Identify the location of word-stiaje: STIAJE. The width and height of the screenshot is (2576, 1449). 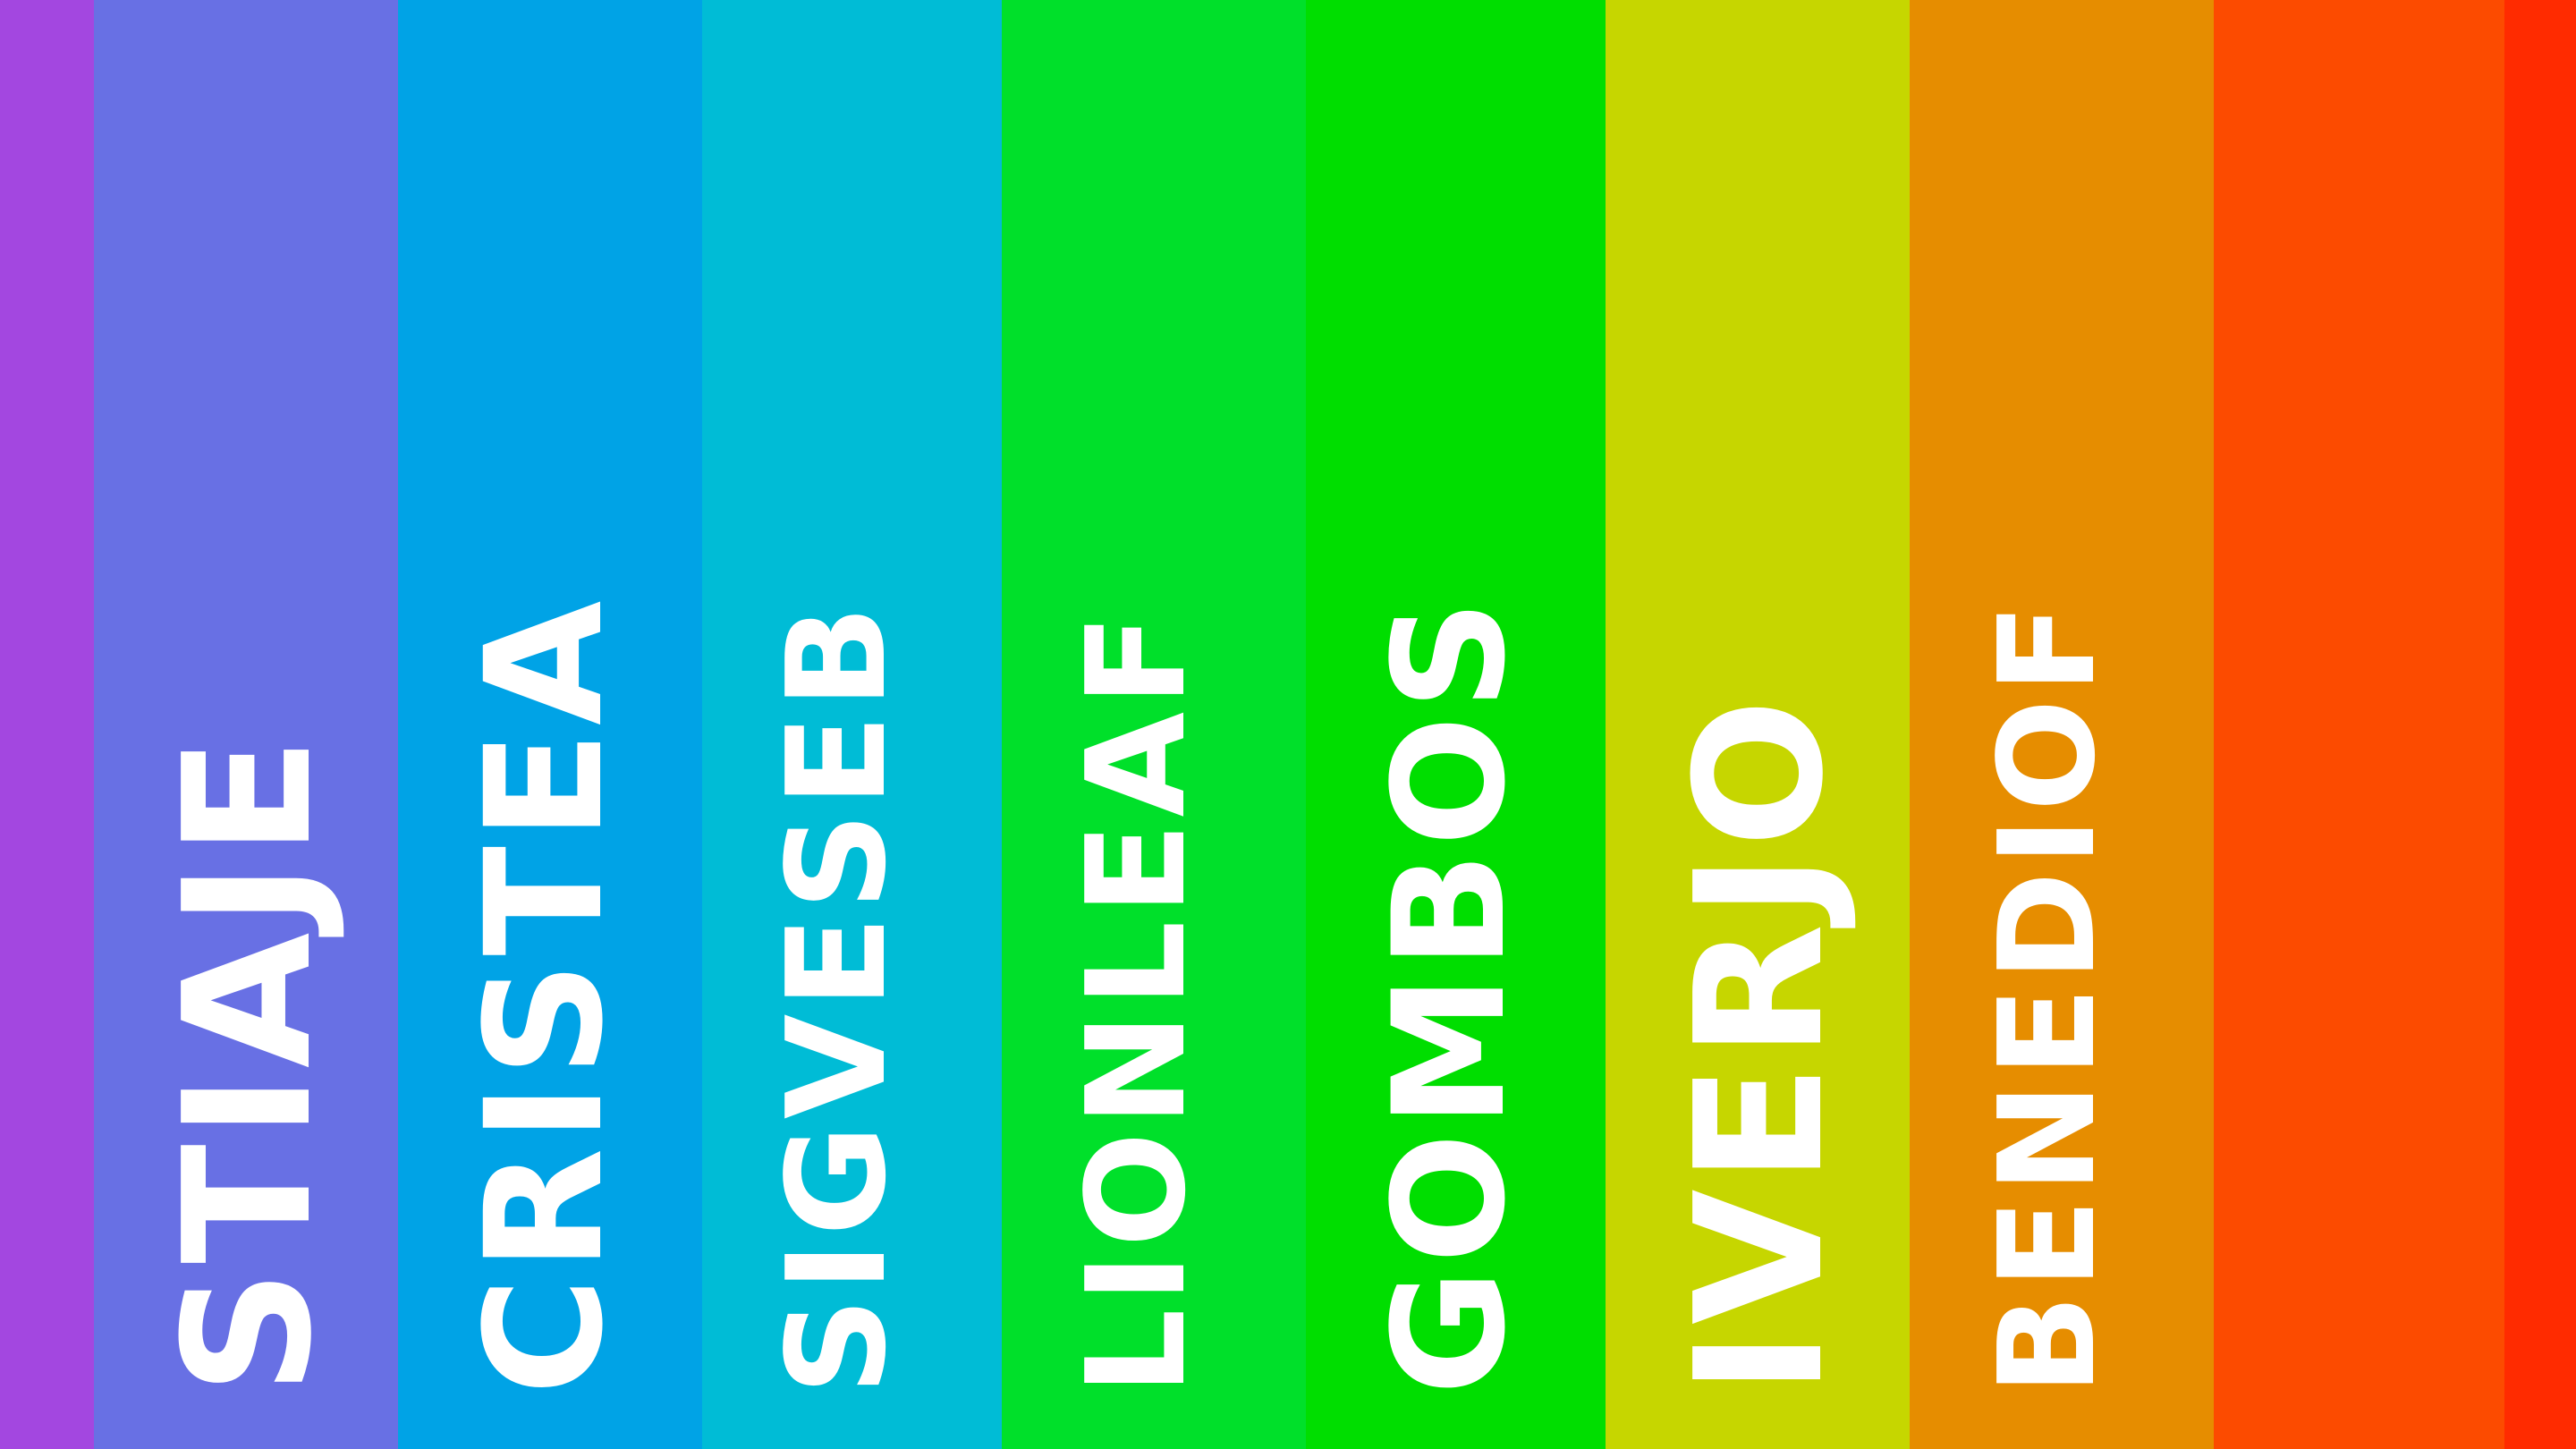
(249, 1063).